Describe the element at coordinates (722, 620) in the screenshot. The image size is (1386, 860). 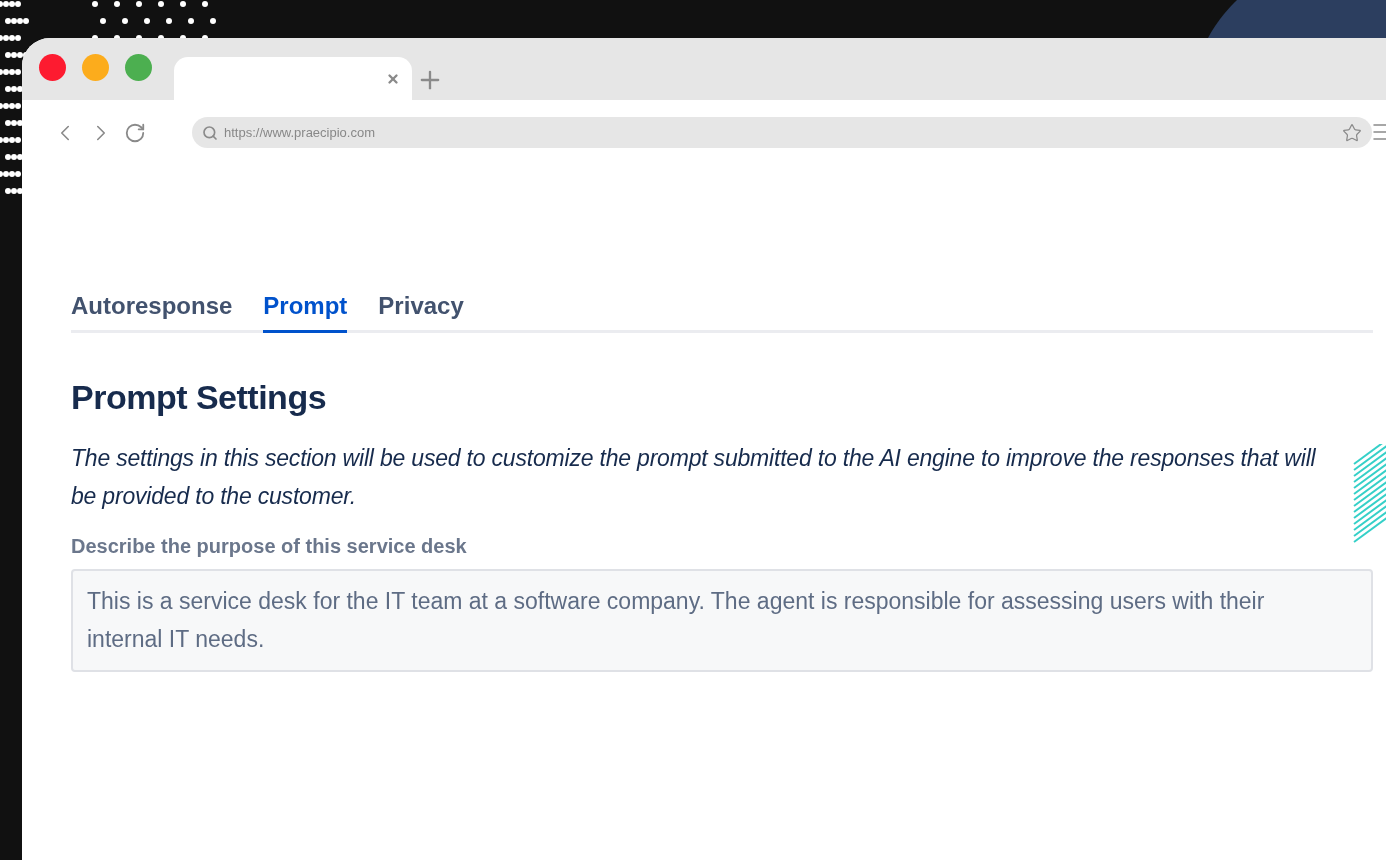
I see `purpose-field: This is a service desk for the IT team at a software company. The agent is responsible for assessing users with their internal IT needs.` at that location.